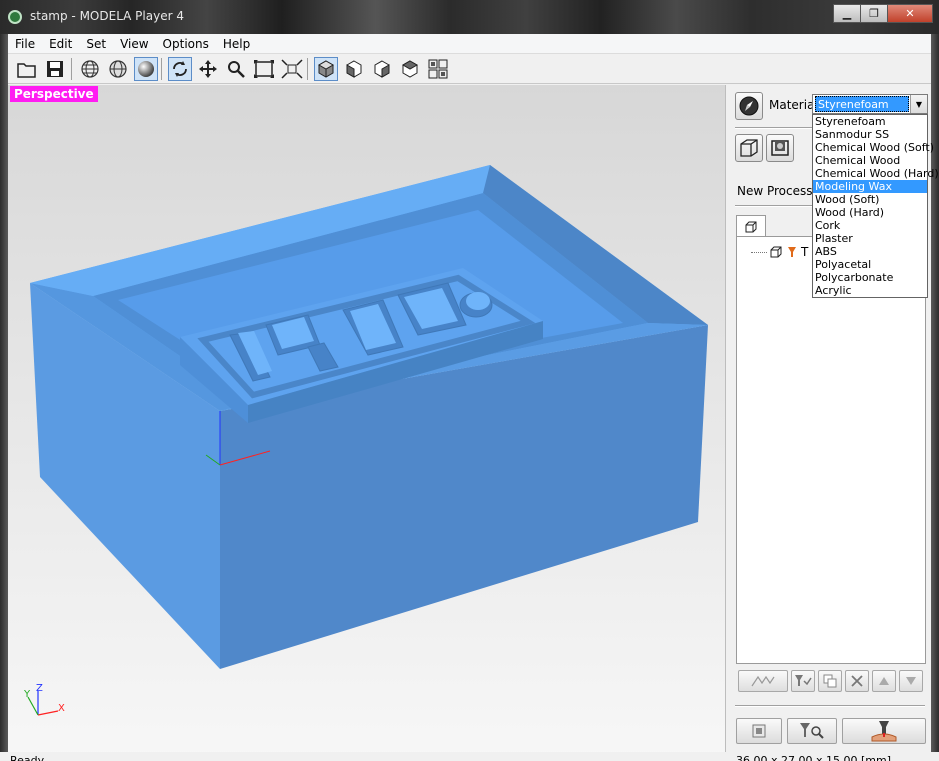  I want to click on pan-button, so click(208, 69).